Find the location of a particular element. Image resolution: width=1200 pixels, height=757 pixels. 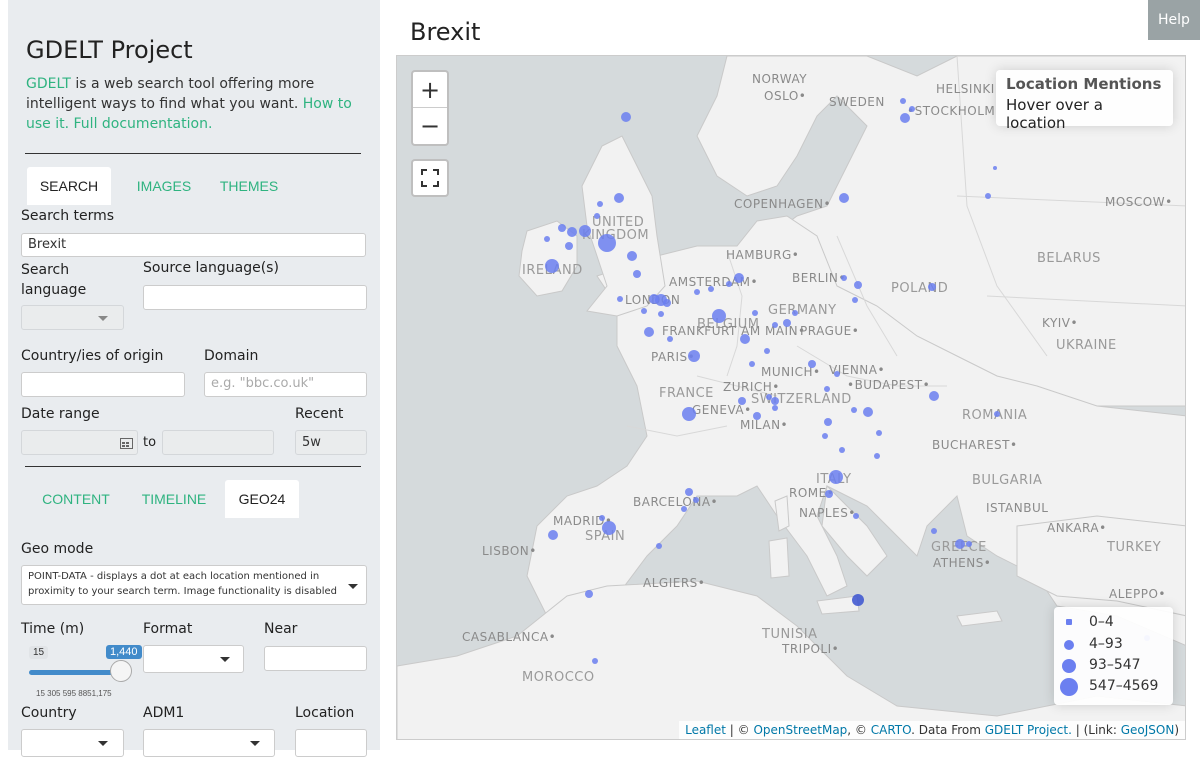

tab-content: CONTENT is located at coordinates (76, 499).